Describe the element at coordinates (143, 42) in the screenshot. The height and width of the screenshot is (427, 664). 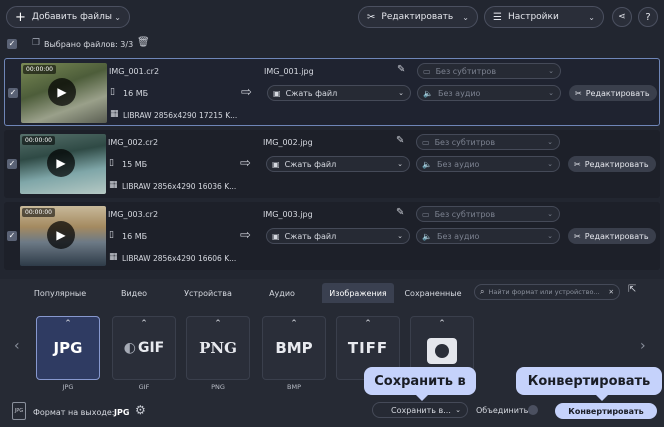
I see `trash-icon: 🗑` at that location.